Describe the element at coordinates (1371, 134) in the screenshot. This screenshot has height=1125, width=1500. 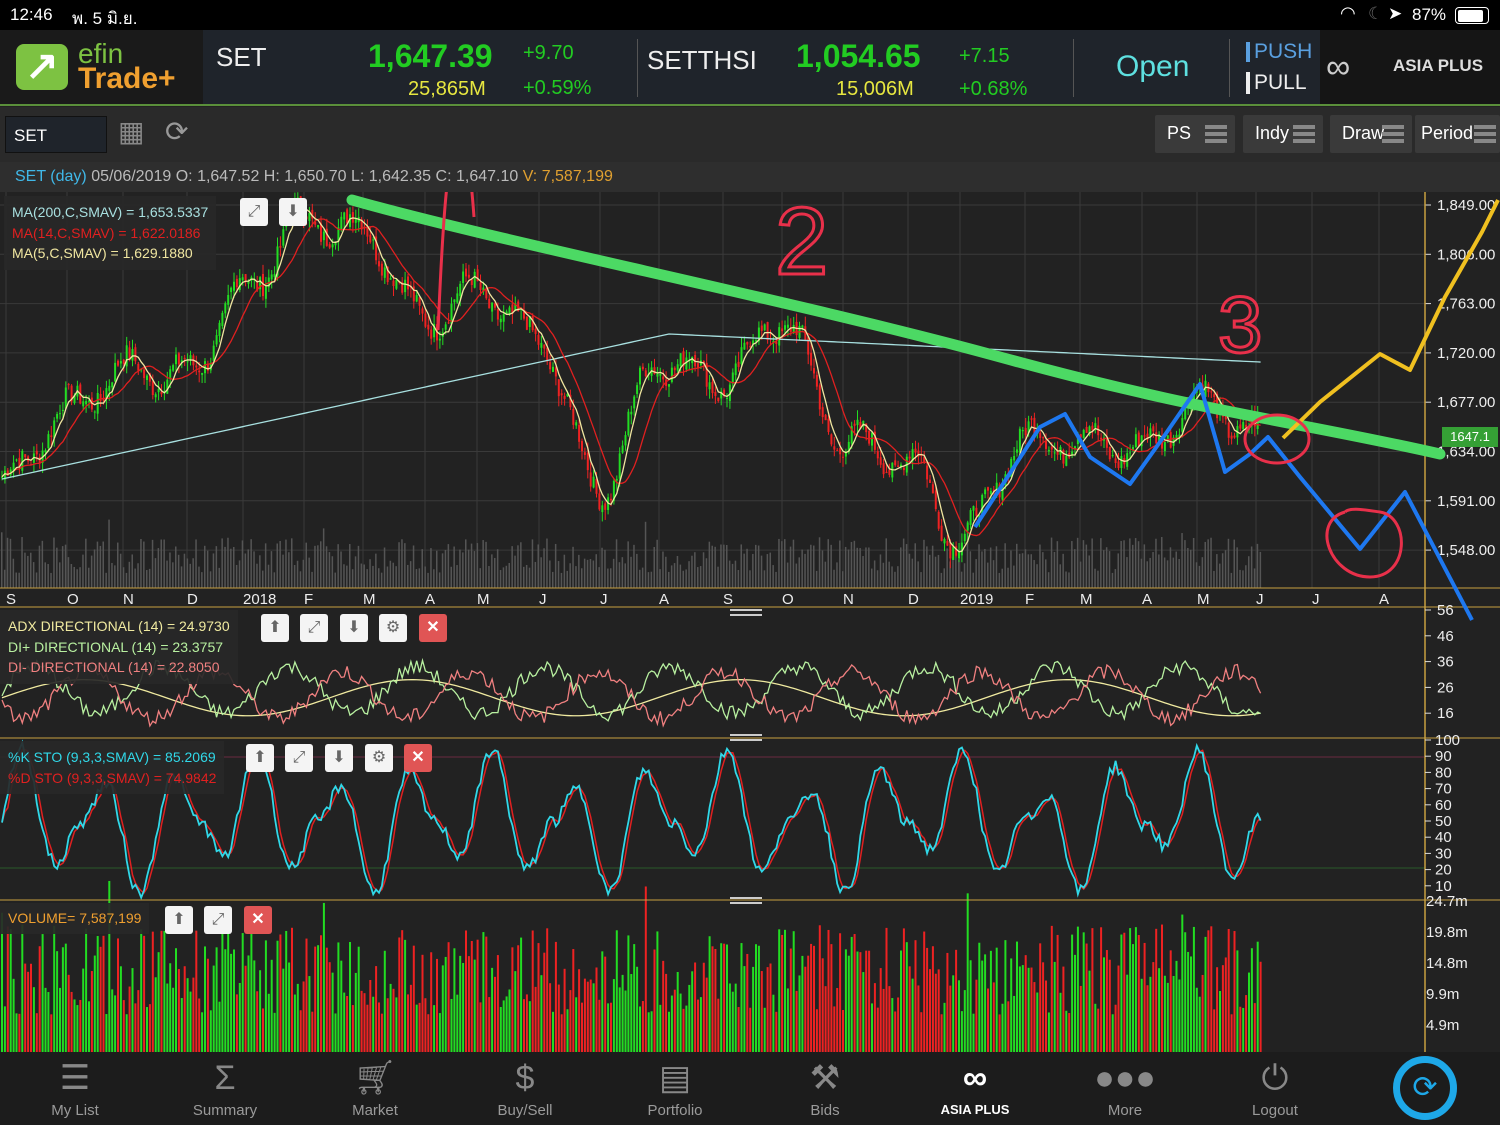
I see `draw-button: Draw` at that location.